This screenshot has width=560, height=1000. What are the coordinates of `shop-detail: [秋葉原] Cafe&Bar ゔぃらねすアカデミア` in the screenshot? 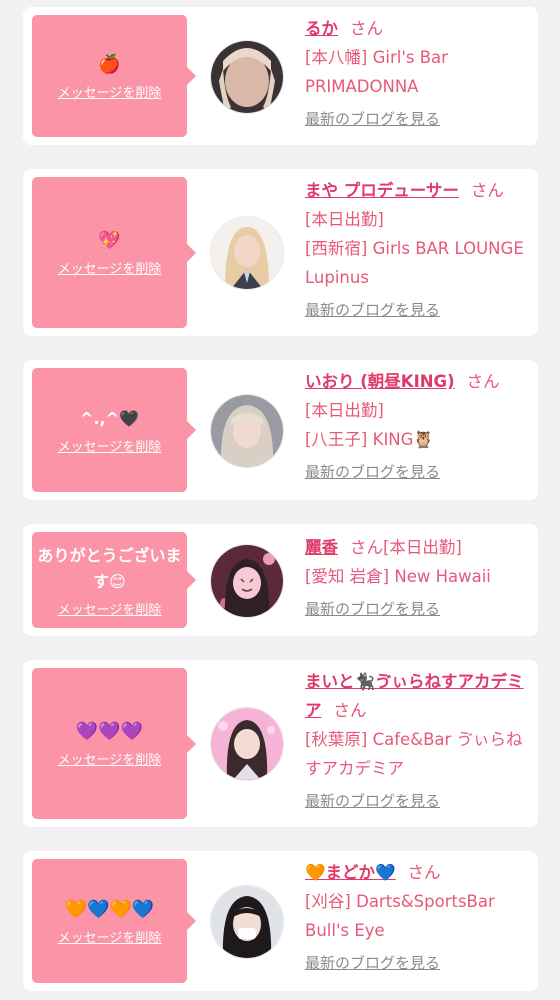 It's located at (414, 754).